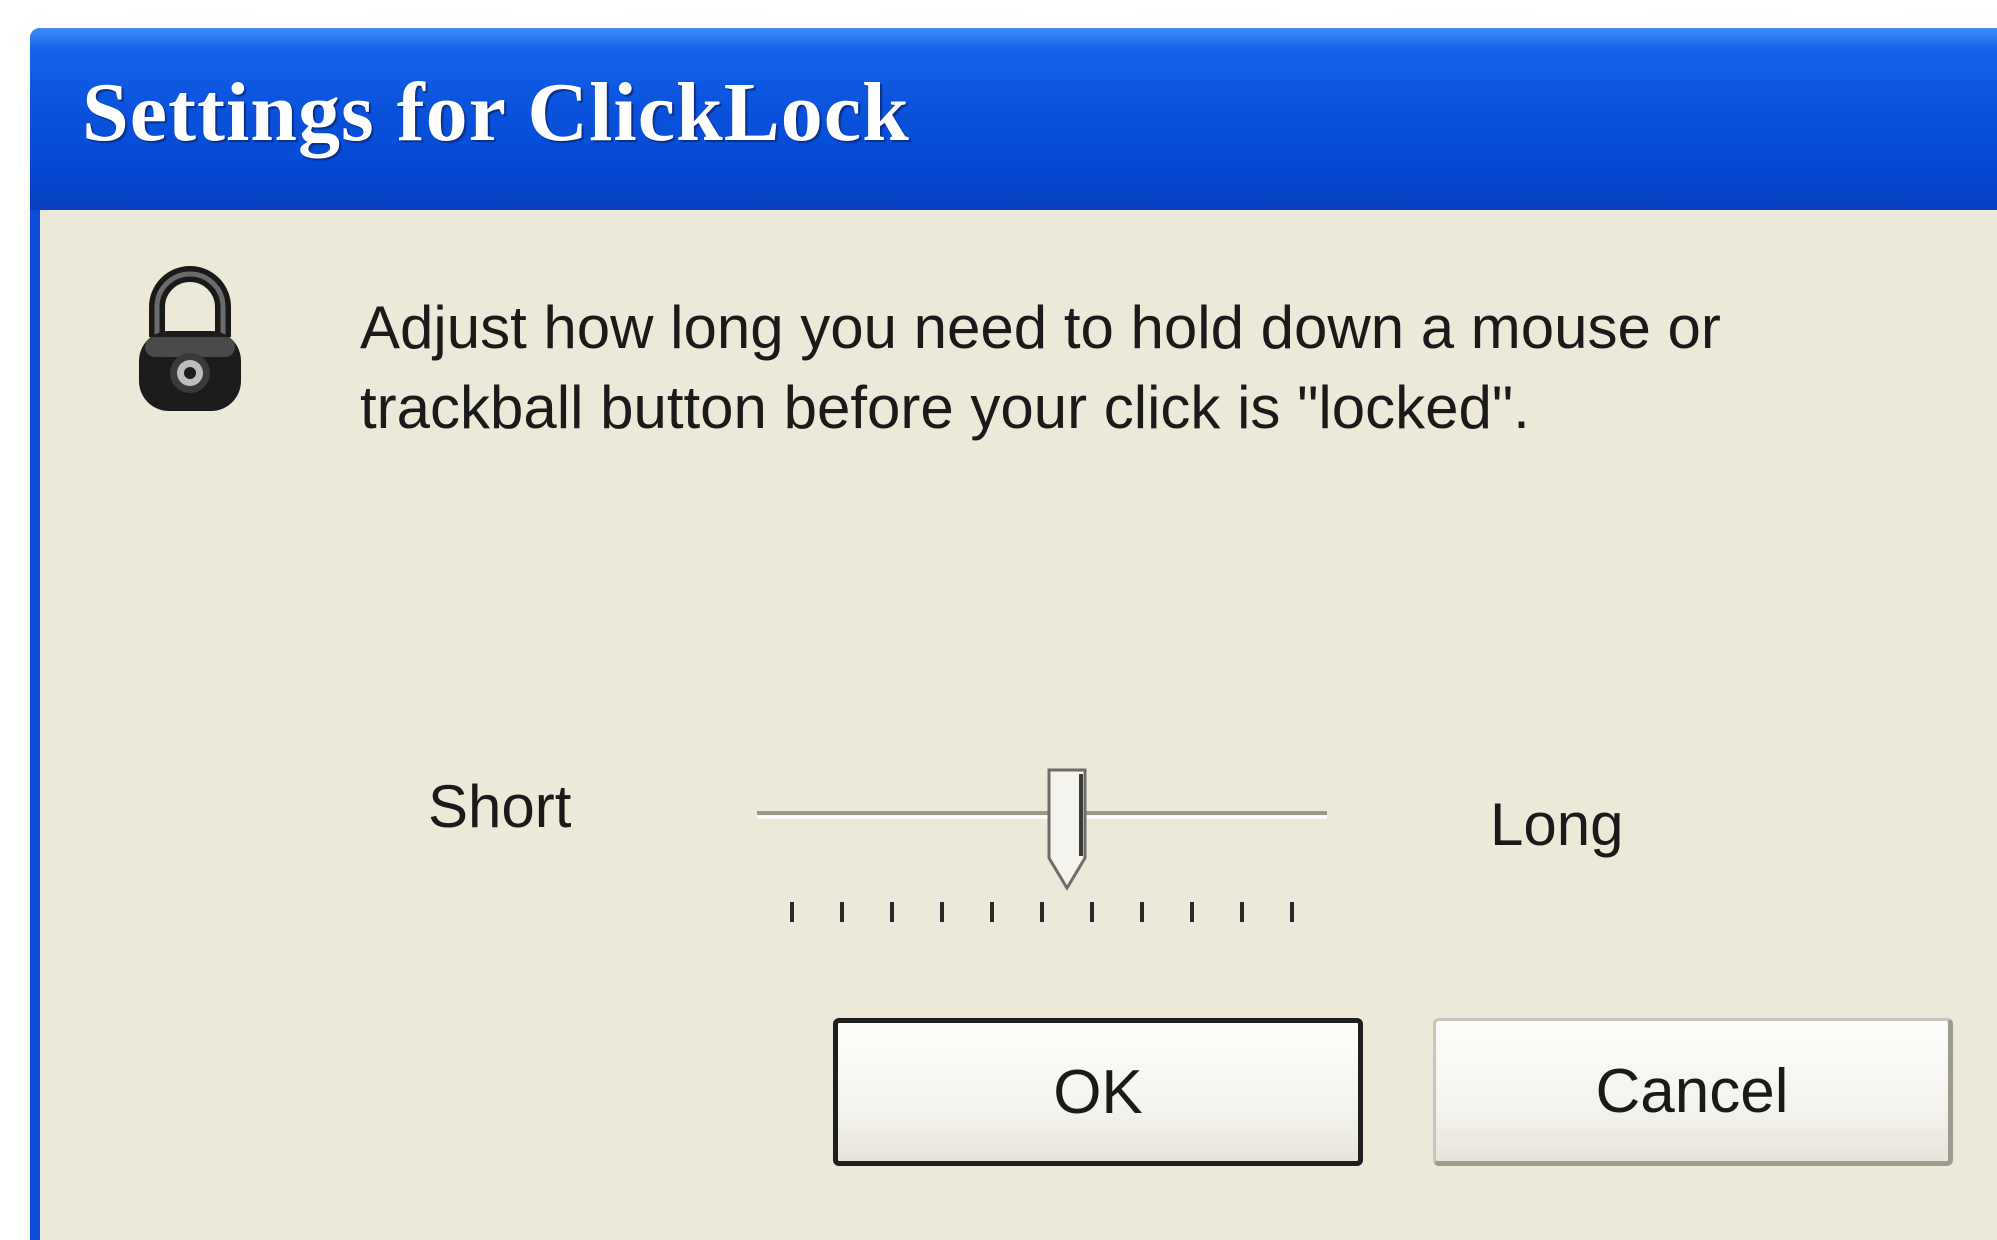 The image size is (1997, 1240). I want to click on title-bar: Settings for ClickLock, so click(1013, 119).